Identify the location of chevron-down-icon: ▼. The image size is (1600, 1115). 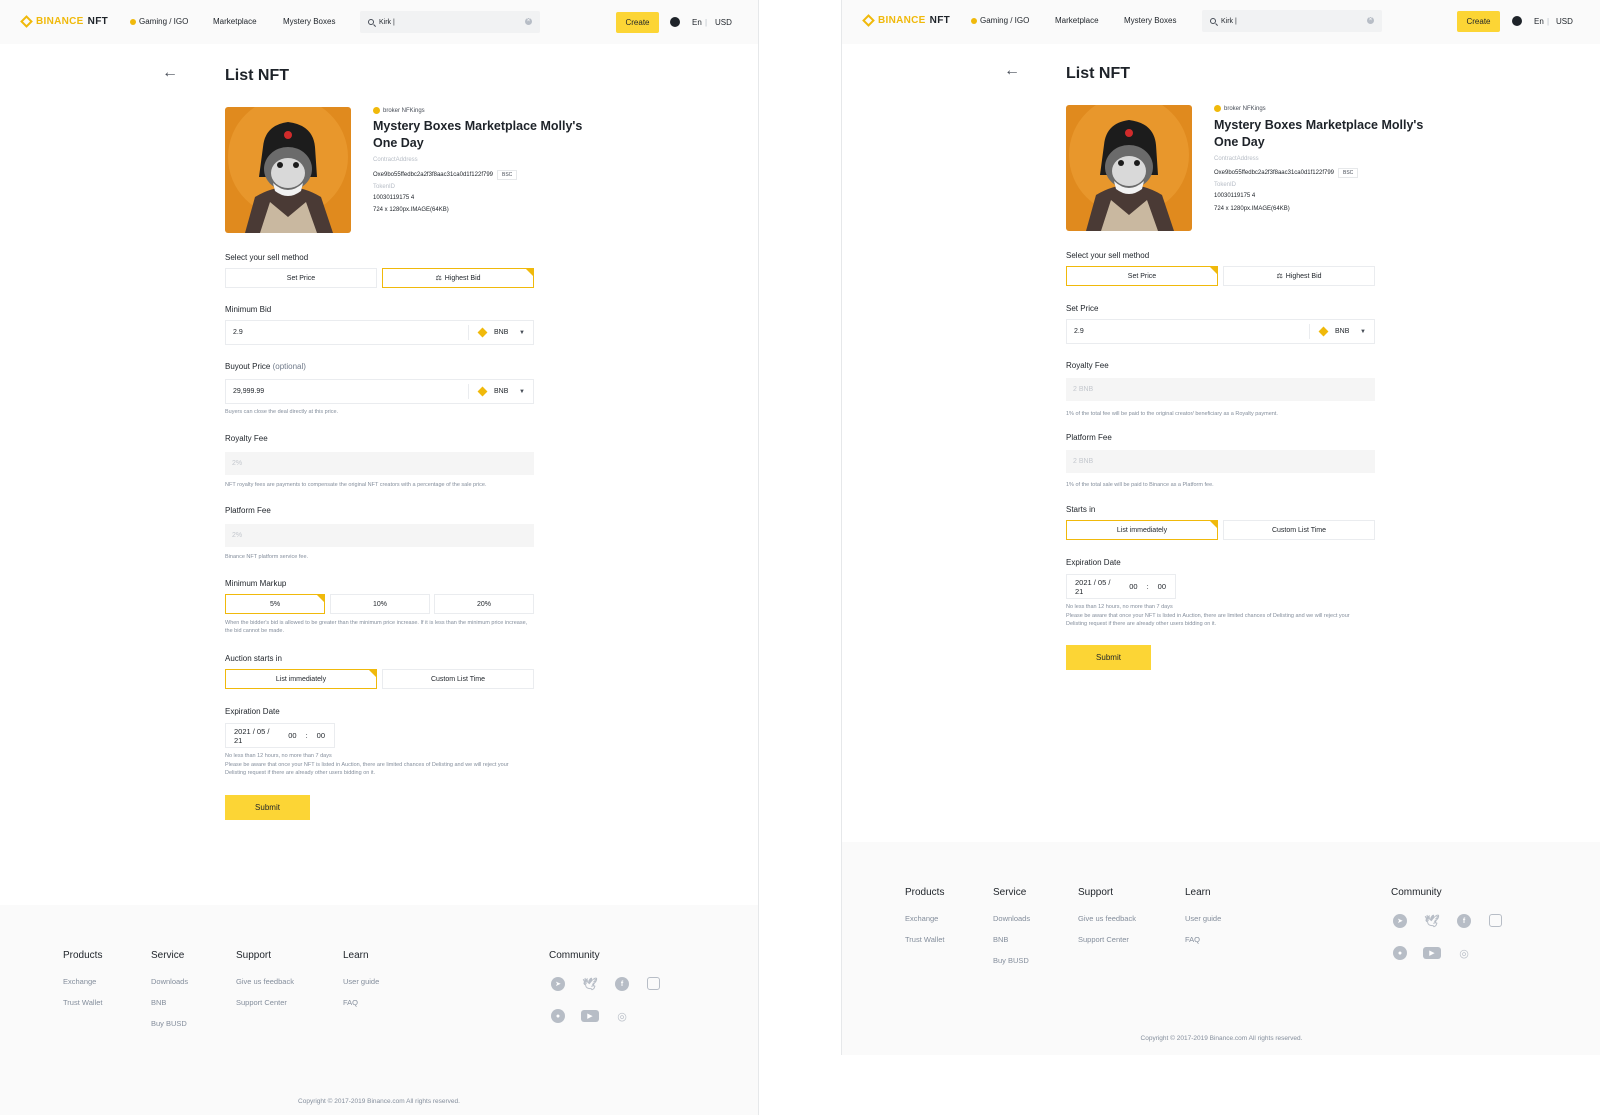
(1363, 331).